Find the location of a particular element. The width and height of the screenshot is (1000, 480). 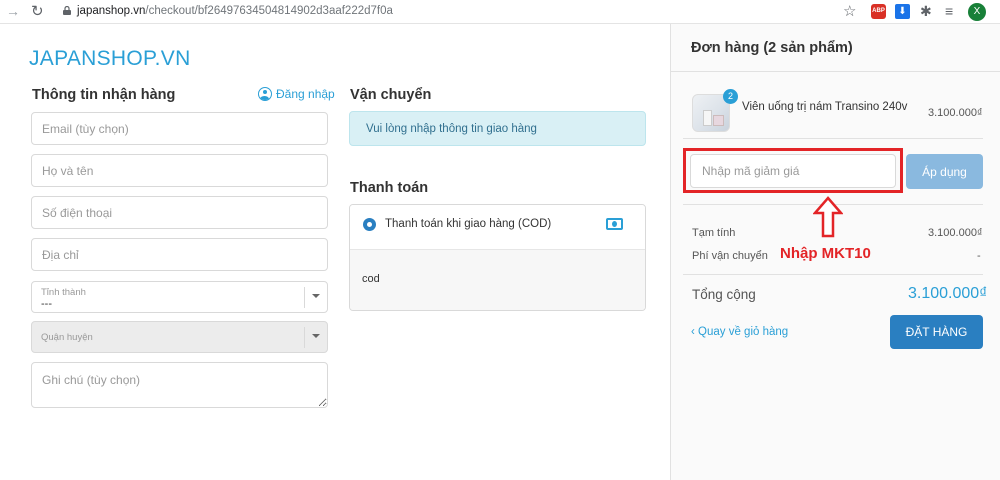

district-label: Quận huyện is located at coordinates (67, 337).